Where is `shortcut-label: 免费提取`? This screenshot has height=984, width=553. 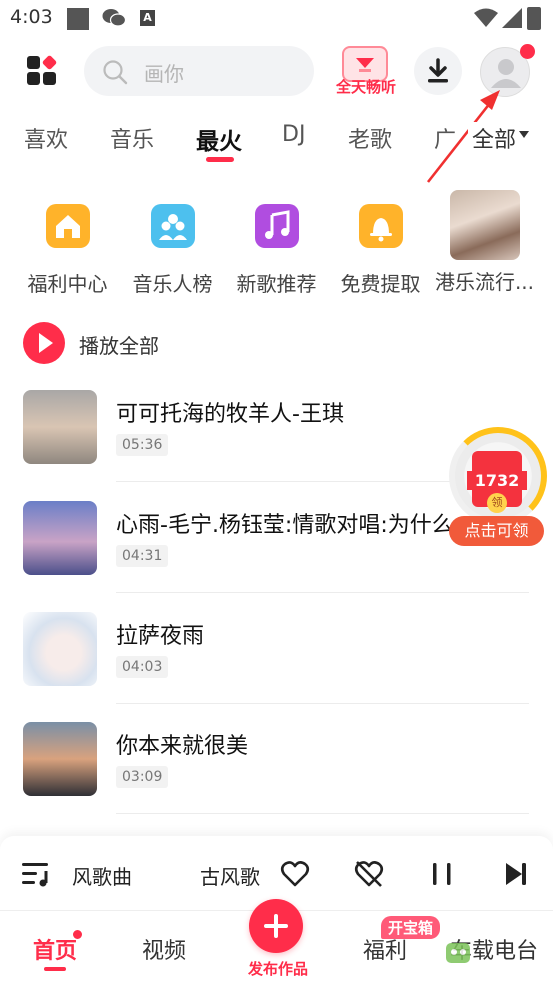
shortcut-label: 免费提取 is located at coordinates (380, 284).